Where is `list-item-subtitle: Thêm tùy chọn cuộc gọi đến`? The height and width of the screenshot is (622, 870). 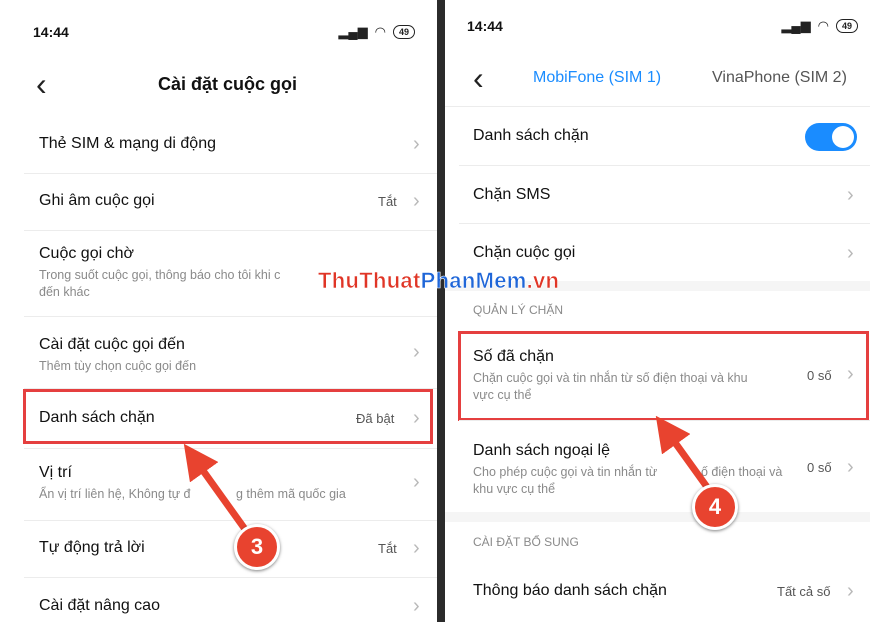
list-item-subtitle: Thêm tùy chọn cuộc gọi đến is located at coordinates (118, 366).